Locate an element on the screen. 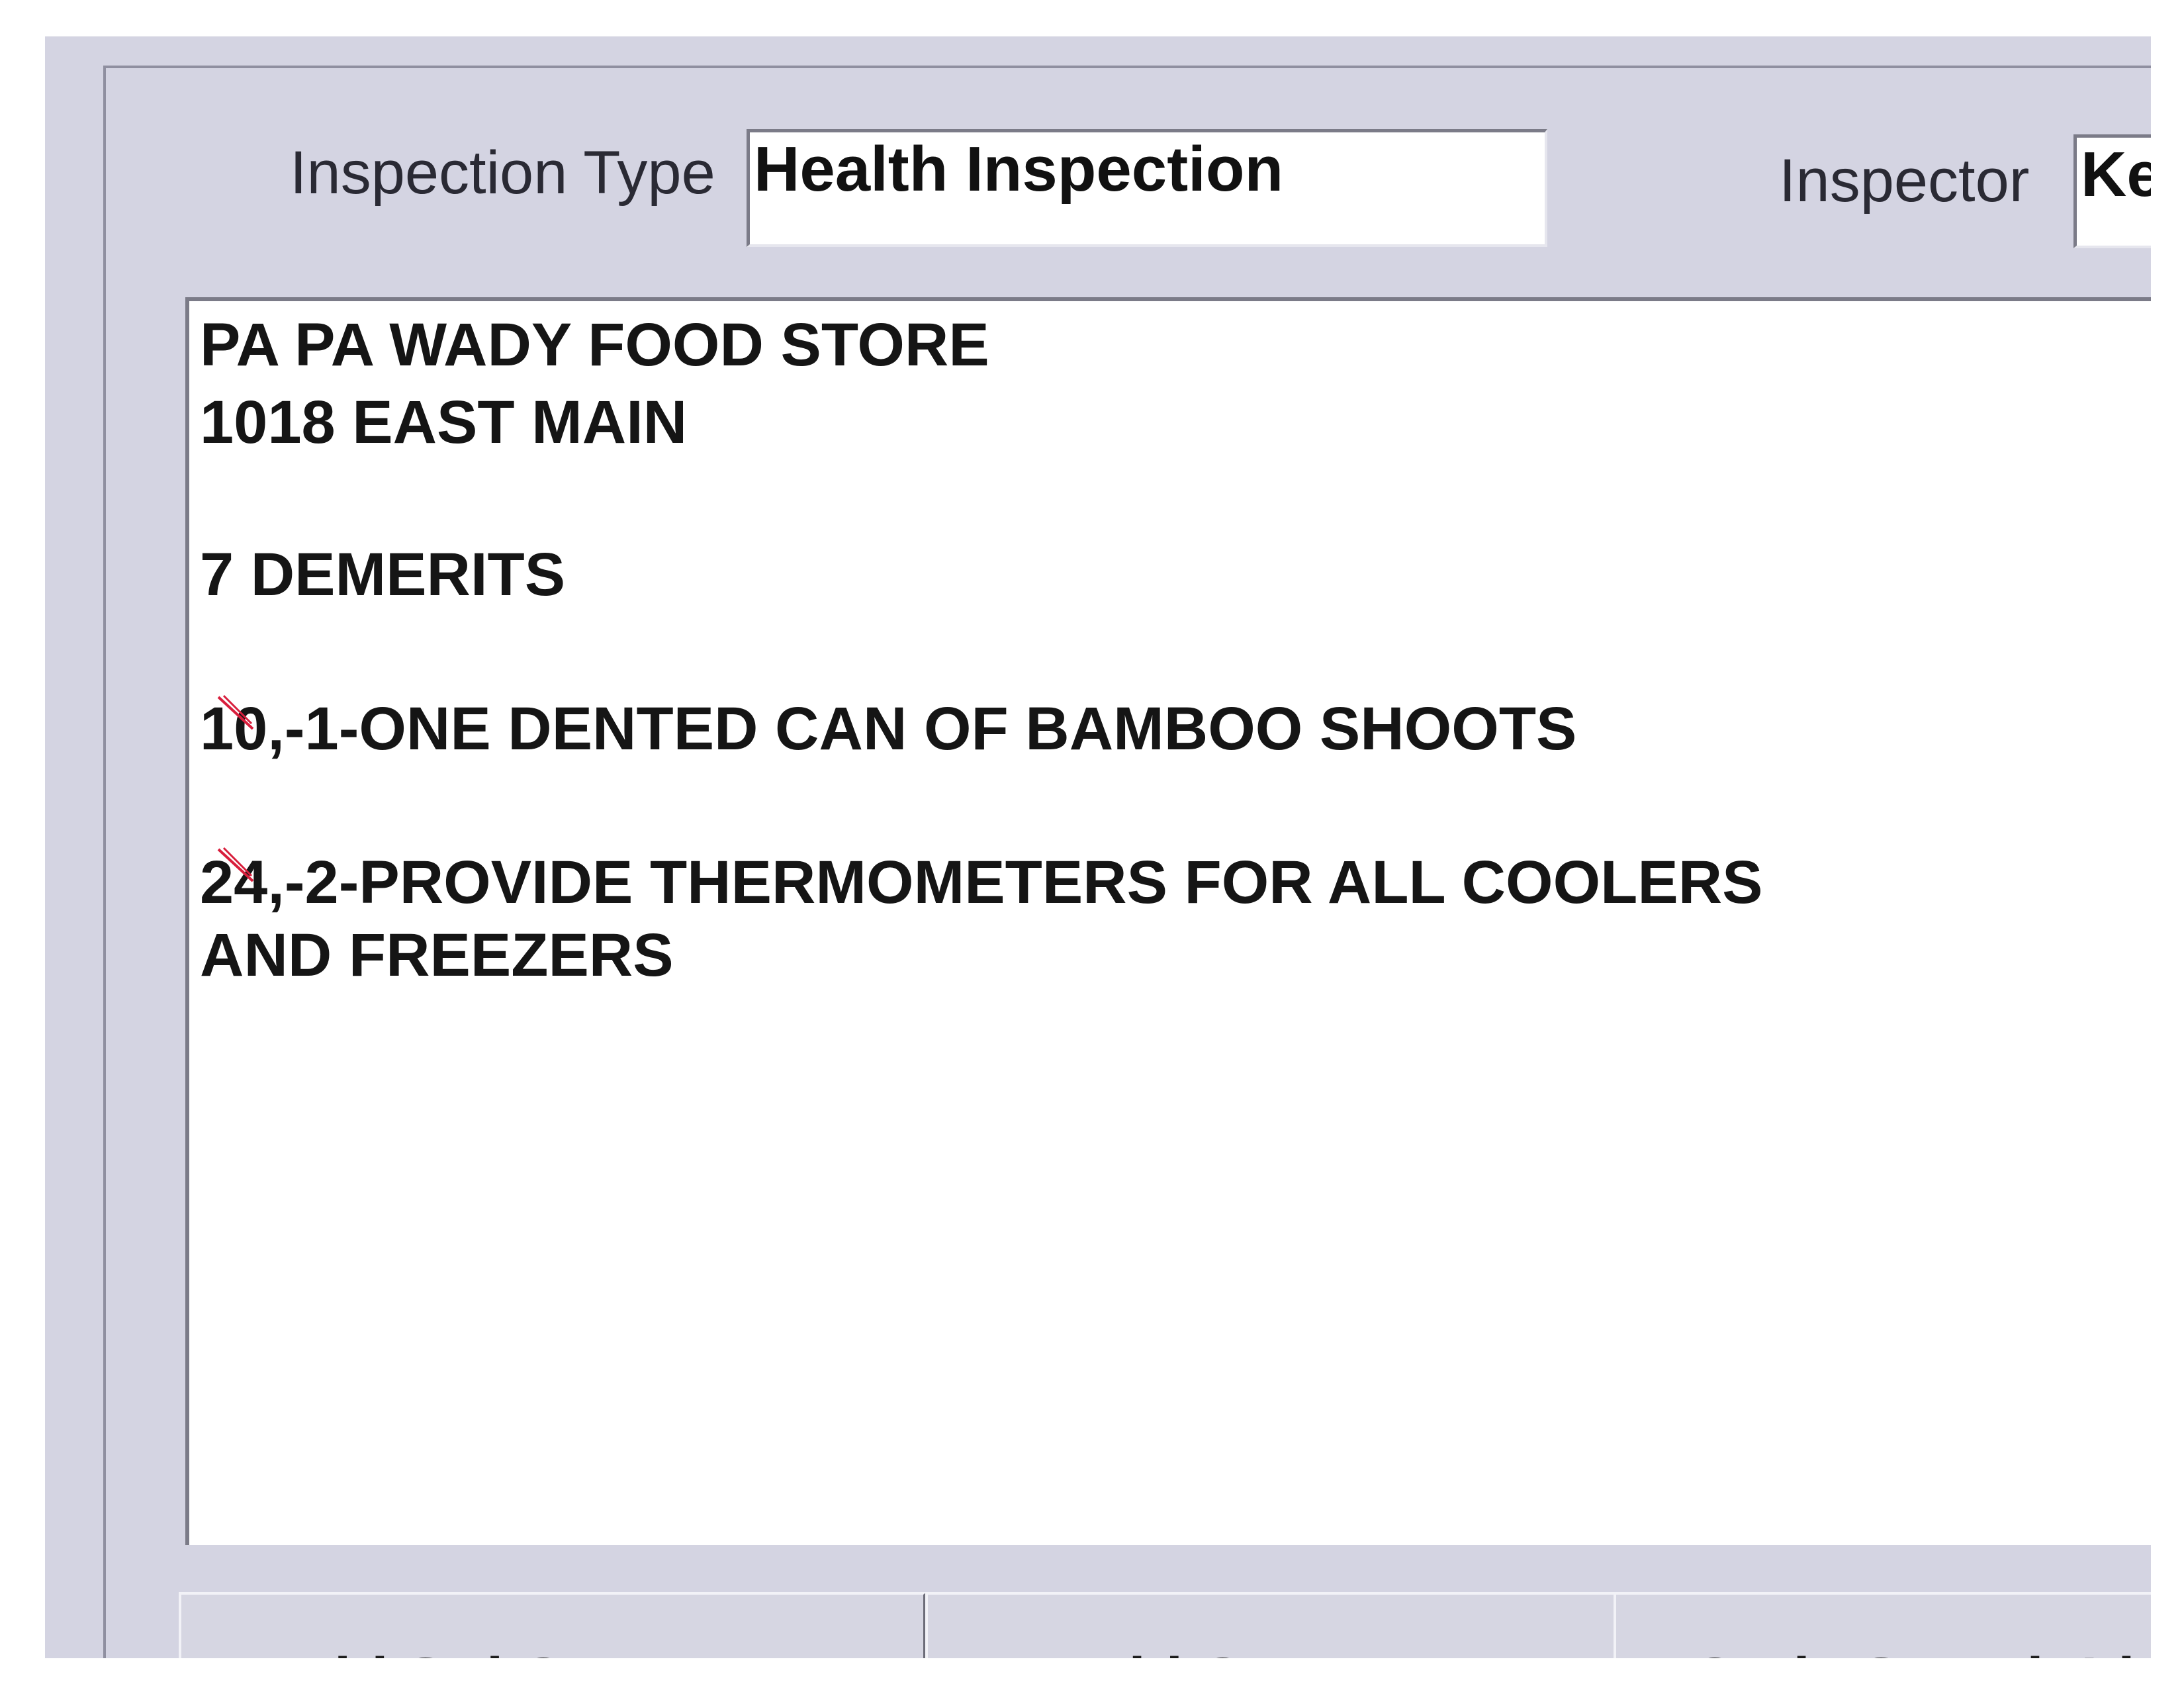  comment-line: 1018 EAST MAIN is located at coordinates (444, 422).